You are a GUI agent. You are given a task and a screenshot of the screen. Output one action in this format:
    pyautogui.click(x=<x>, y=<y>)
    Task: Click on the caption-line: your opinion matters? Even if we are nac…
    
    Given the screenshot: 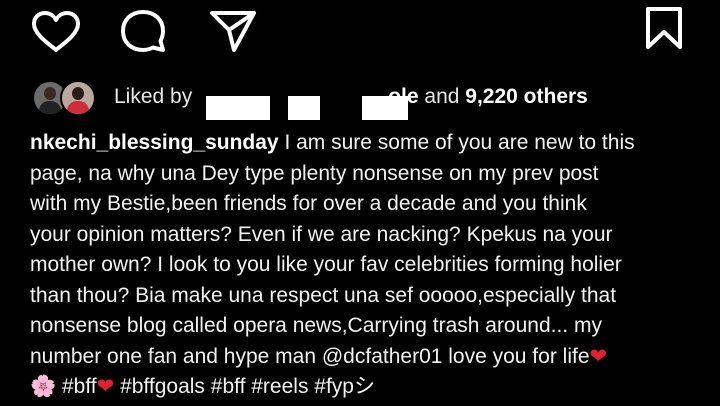 What is the action you would take?
    pyautogui.click(x=321, y=234)
    